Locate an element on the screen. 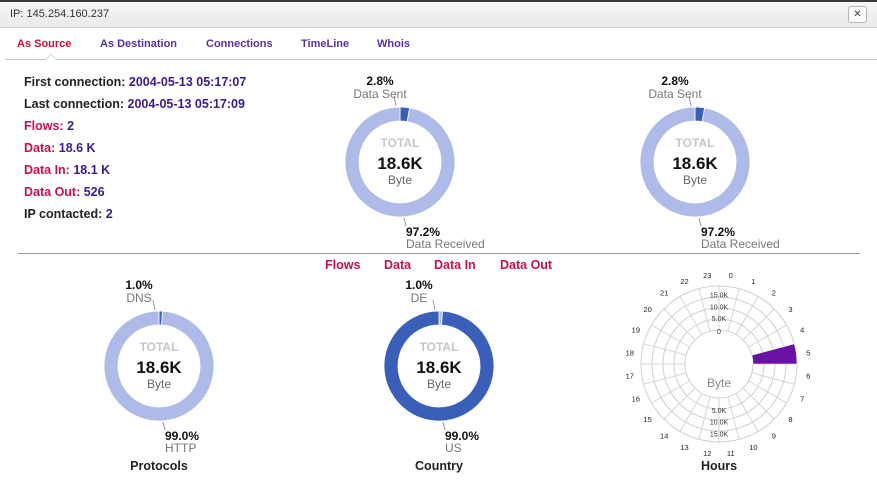 The height and width of the screenshot is (488, 877). section-divider is located at coordinates (439, 253).